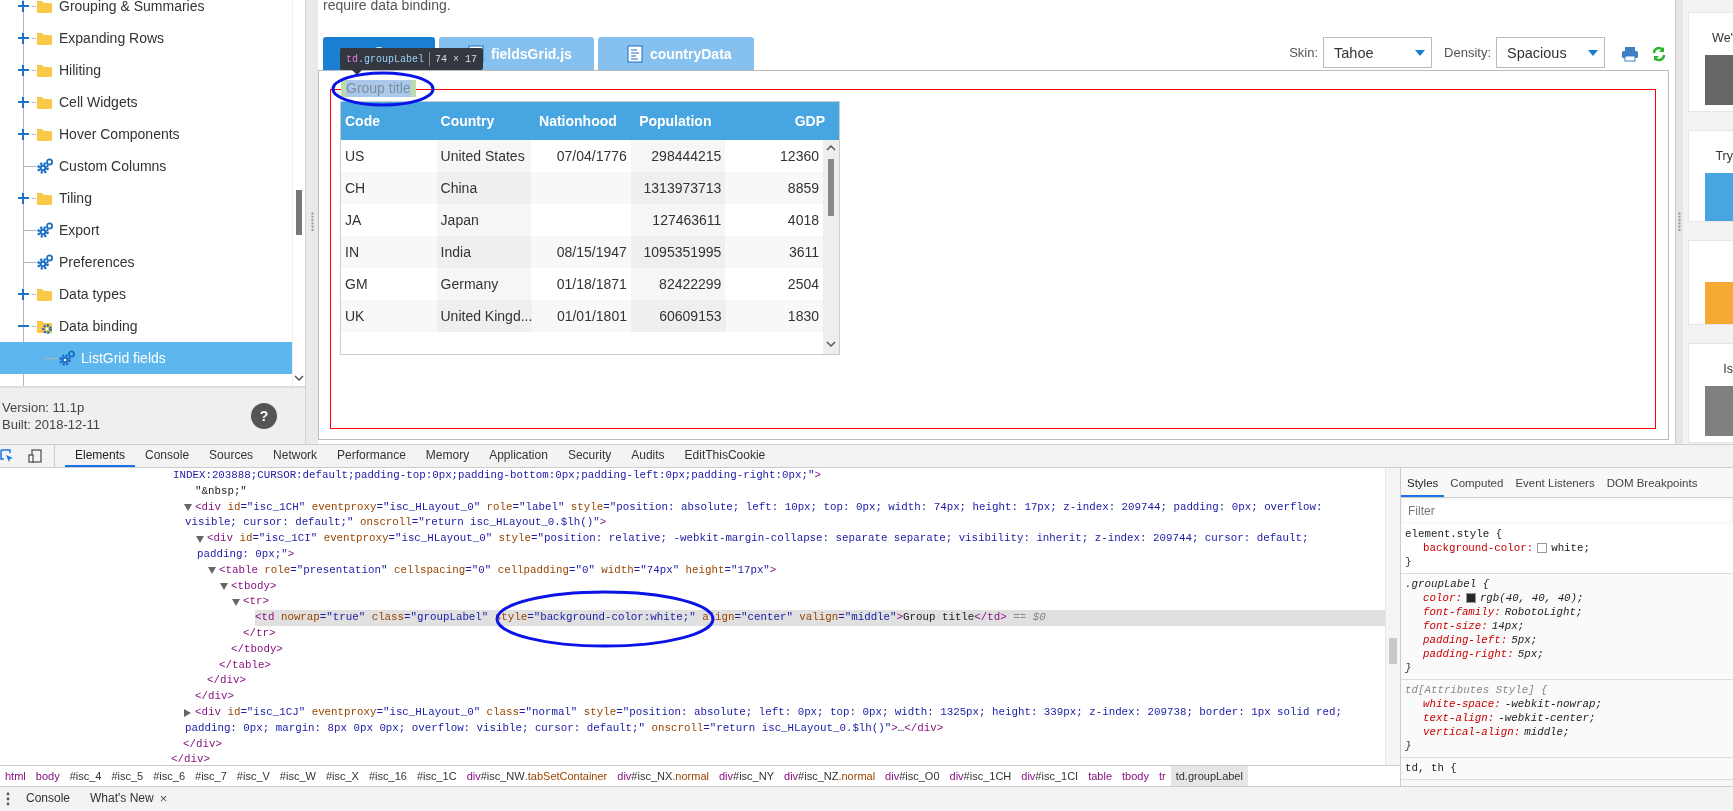 The width and height of the screenshot is (1733, 811). Describe the element at coordinates (1448, 584) in the screenshot. I see `css-selector: .groupLabel {` at that location.